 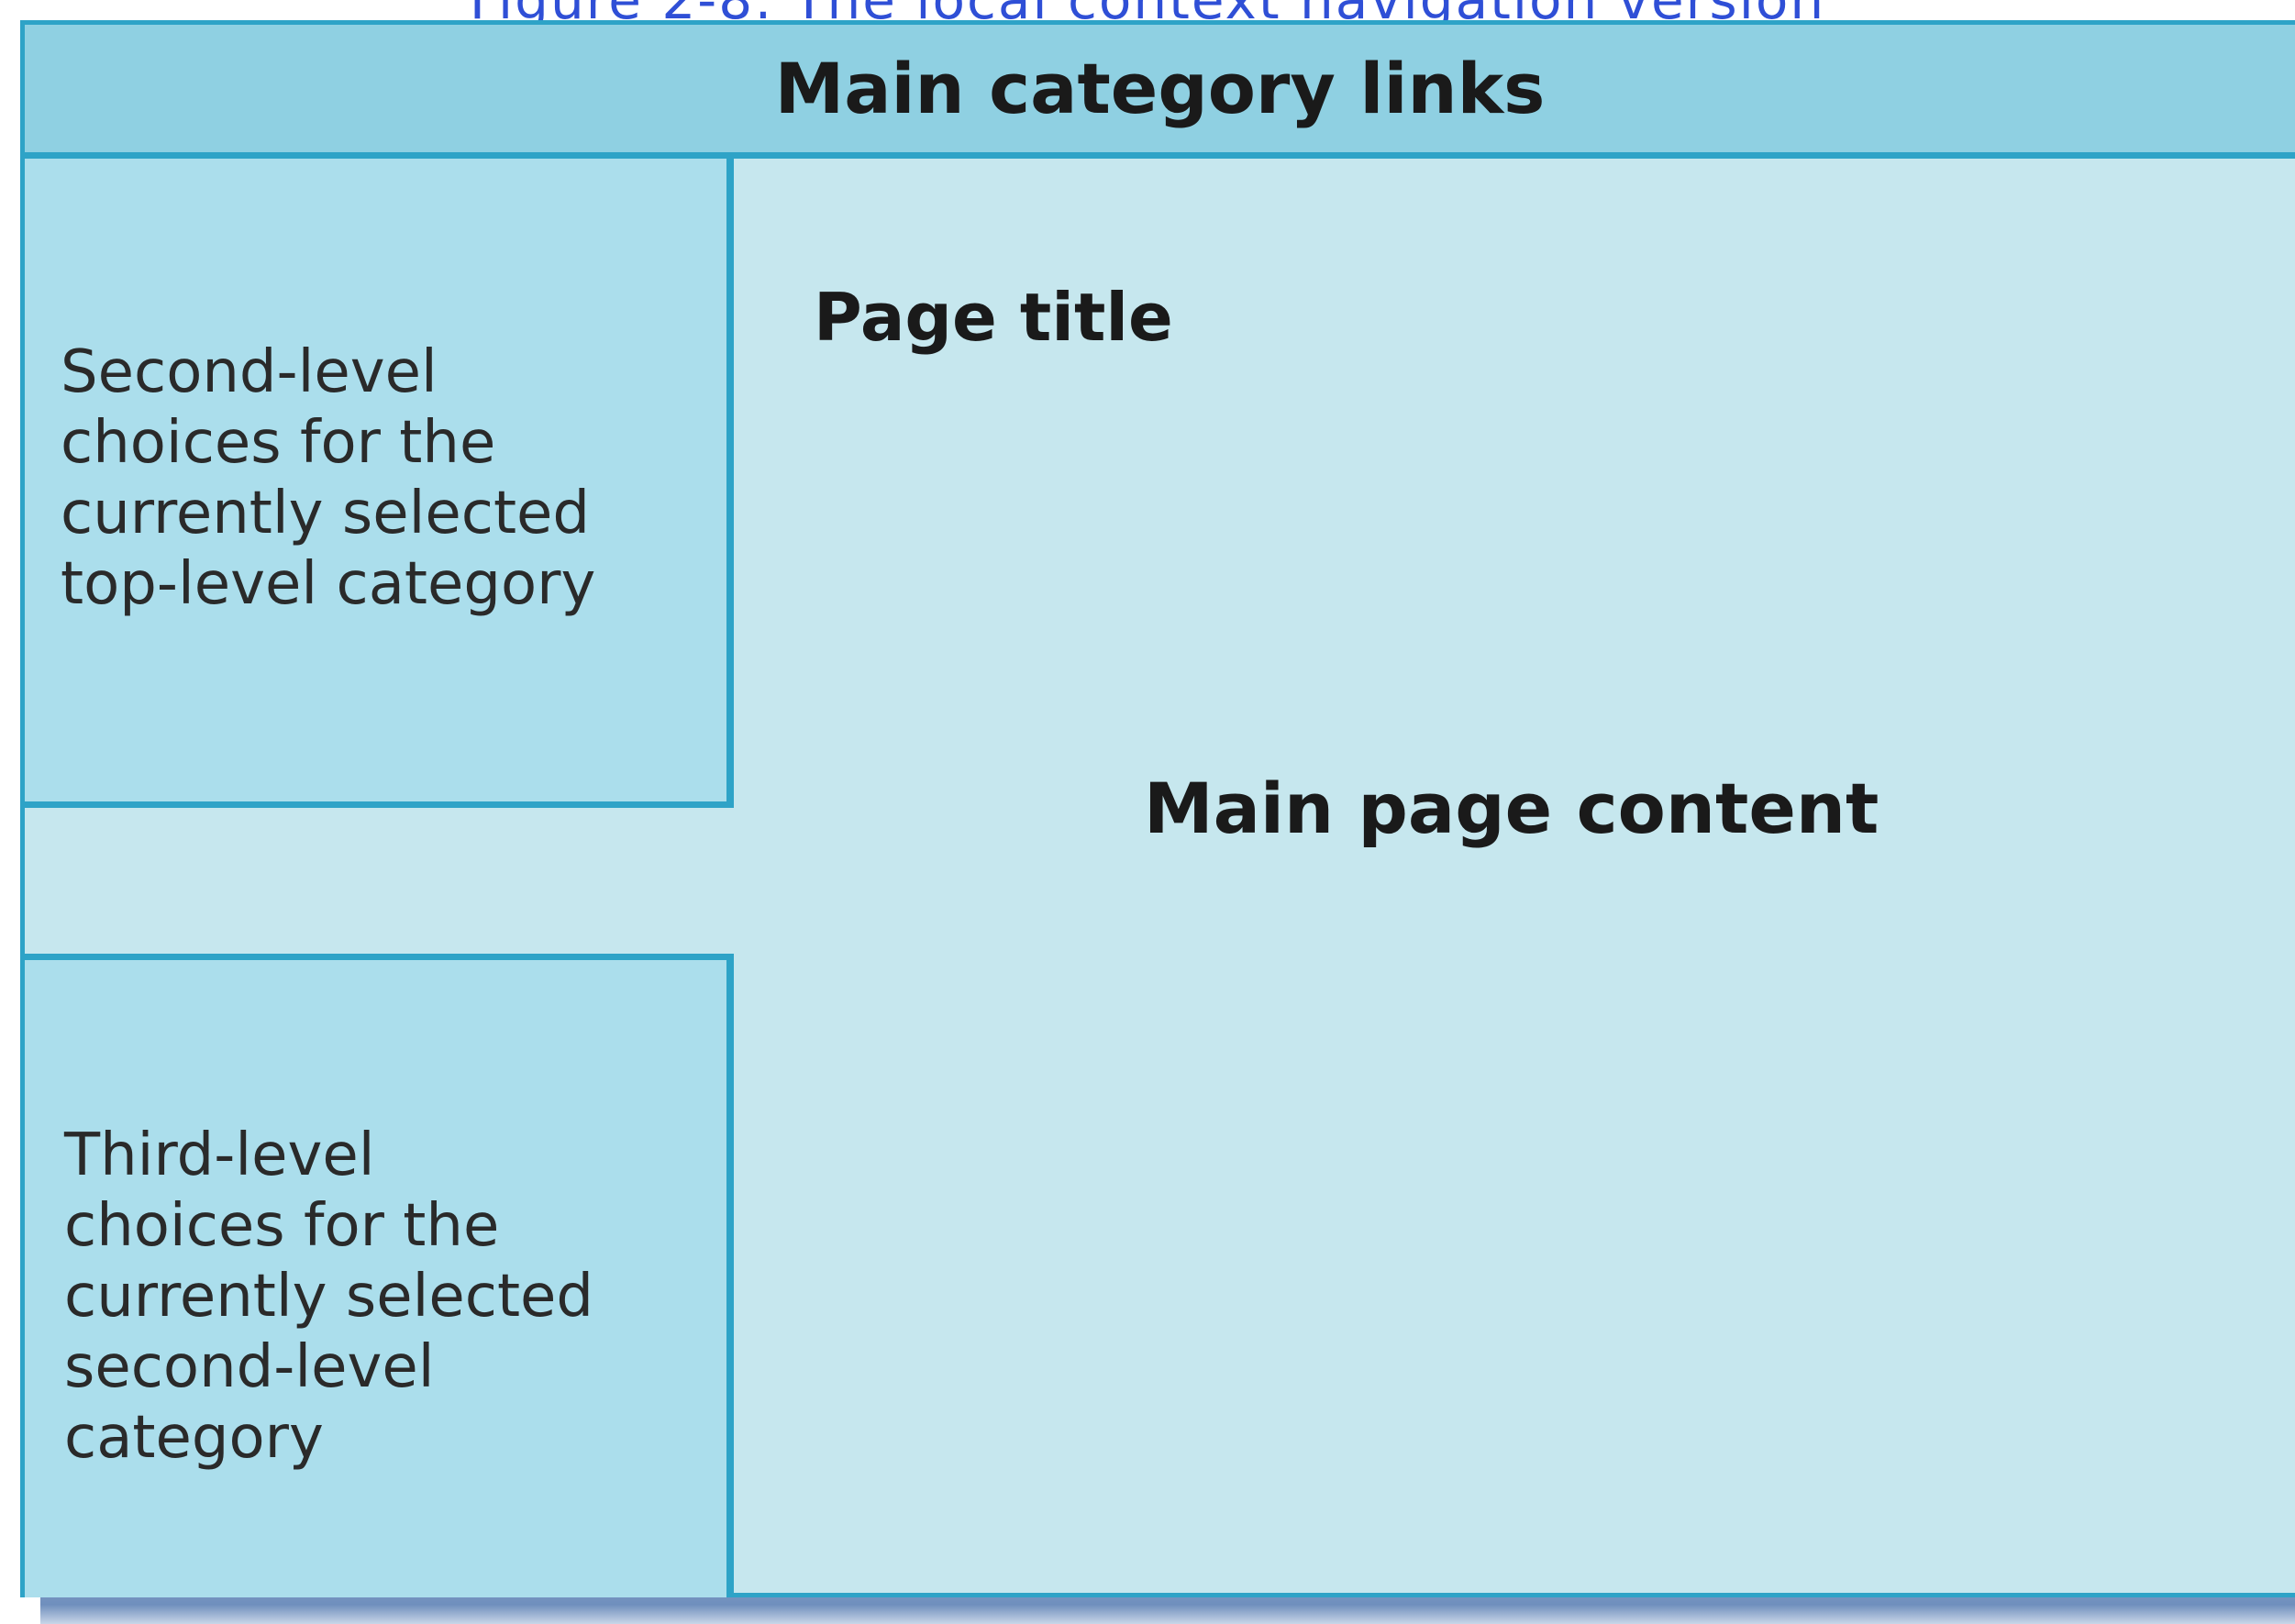 What do you see at coordinates (194, 1438) in the screenshot?
I see `third-level-line: category` at bounding box center [194, 1438].